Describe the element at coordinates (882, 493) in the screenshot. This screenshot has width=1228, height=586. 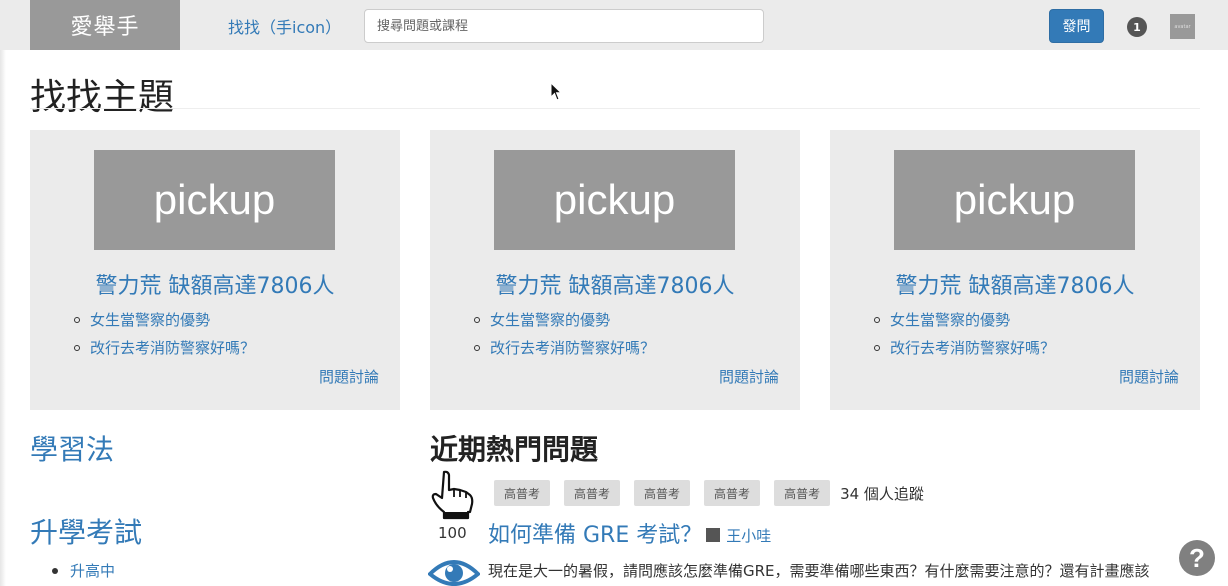
I see `followers-count: 34 個人追蹤` at that location.